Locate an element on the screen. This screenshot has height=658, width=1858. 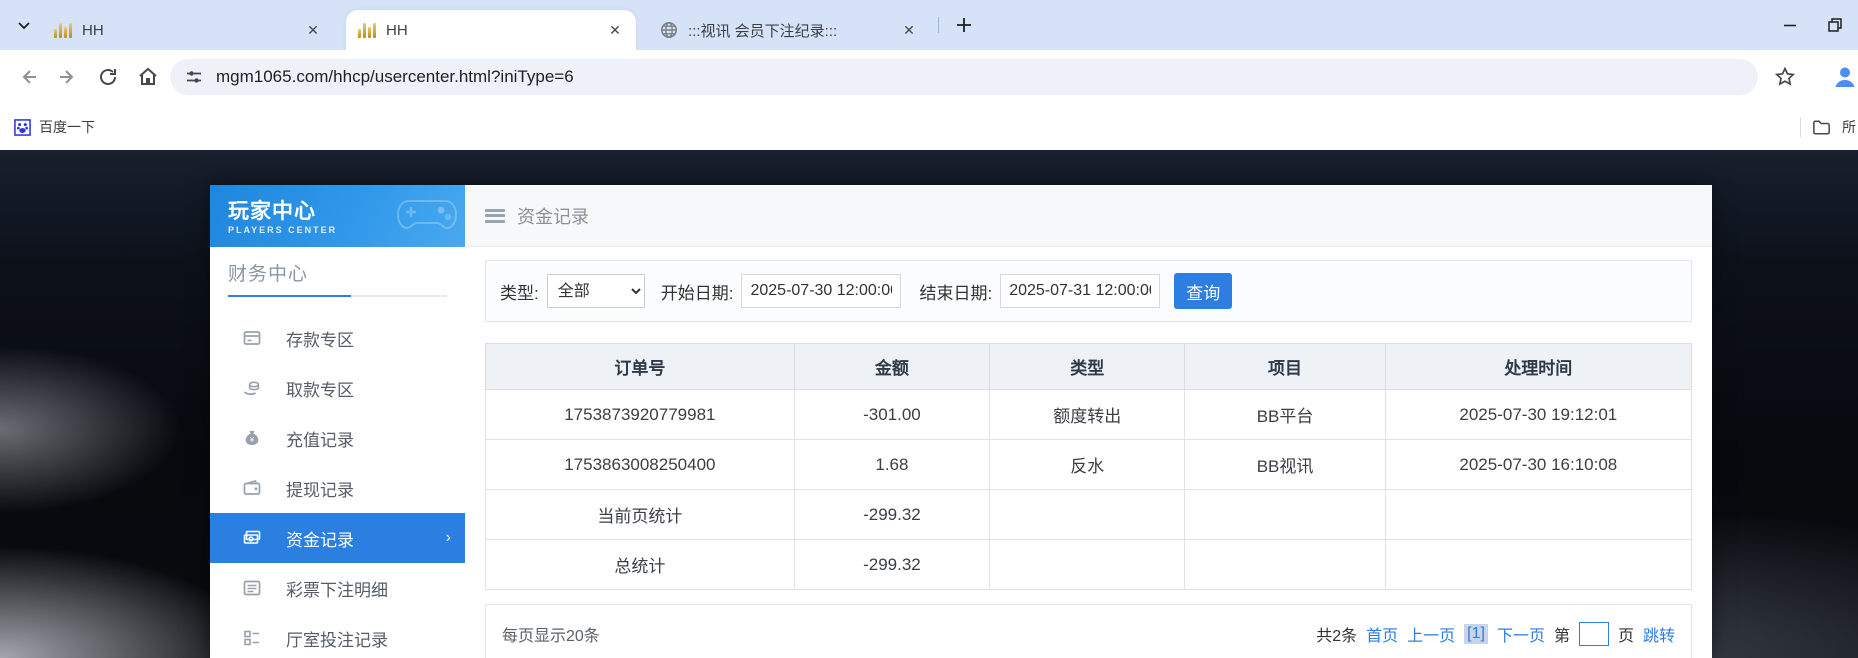
jump-button: 跳转 is located at coordinates (1659, 634).